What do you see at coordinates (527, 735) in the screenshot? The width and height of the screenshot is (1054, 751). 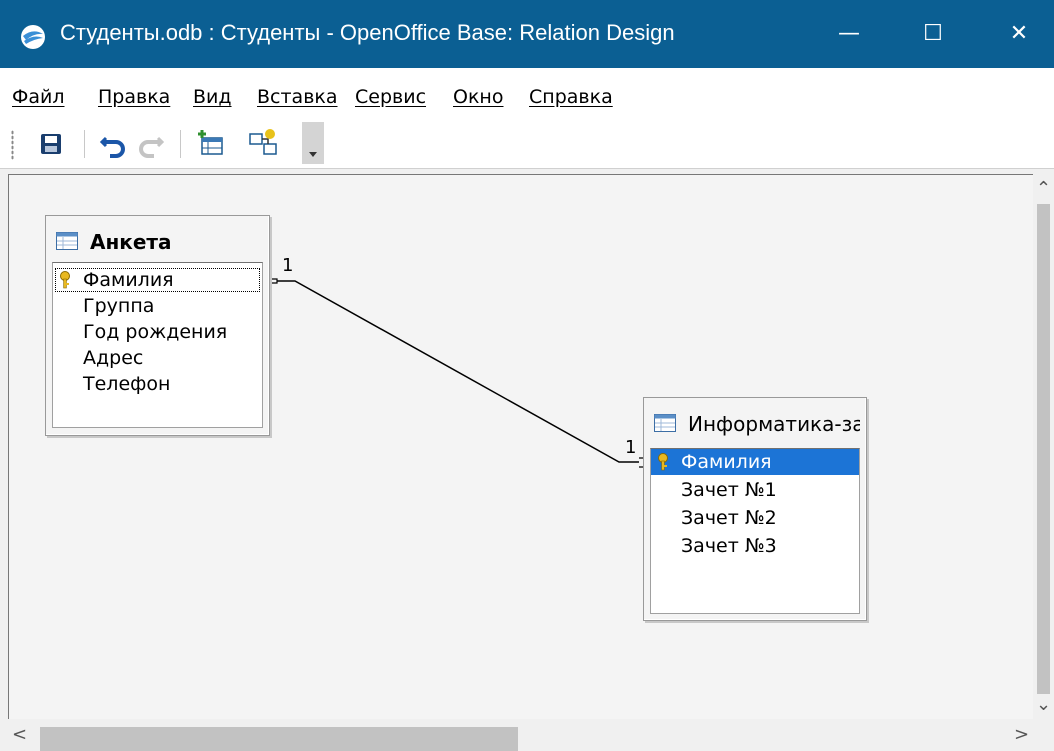 I see `horizontal-scrollbar: < >` at bounding box center [527, 735].